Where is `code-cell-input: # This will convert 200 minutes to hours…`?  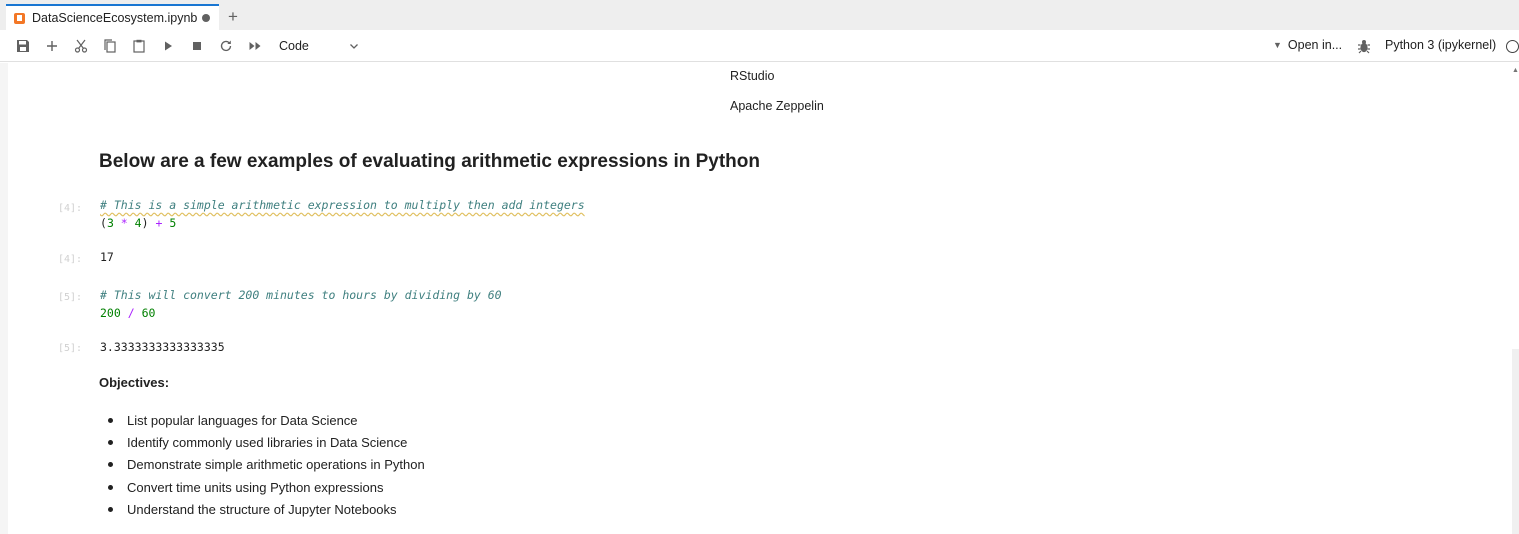 code-cell-input: # This will convert 200 minutes to hours… is located at coordinates (301, 304).